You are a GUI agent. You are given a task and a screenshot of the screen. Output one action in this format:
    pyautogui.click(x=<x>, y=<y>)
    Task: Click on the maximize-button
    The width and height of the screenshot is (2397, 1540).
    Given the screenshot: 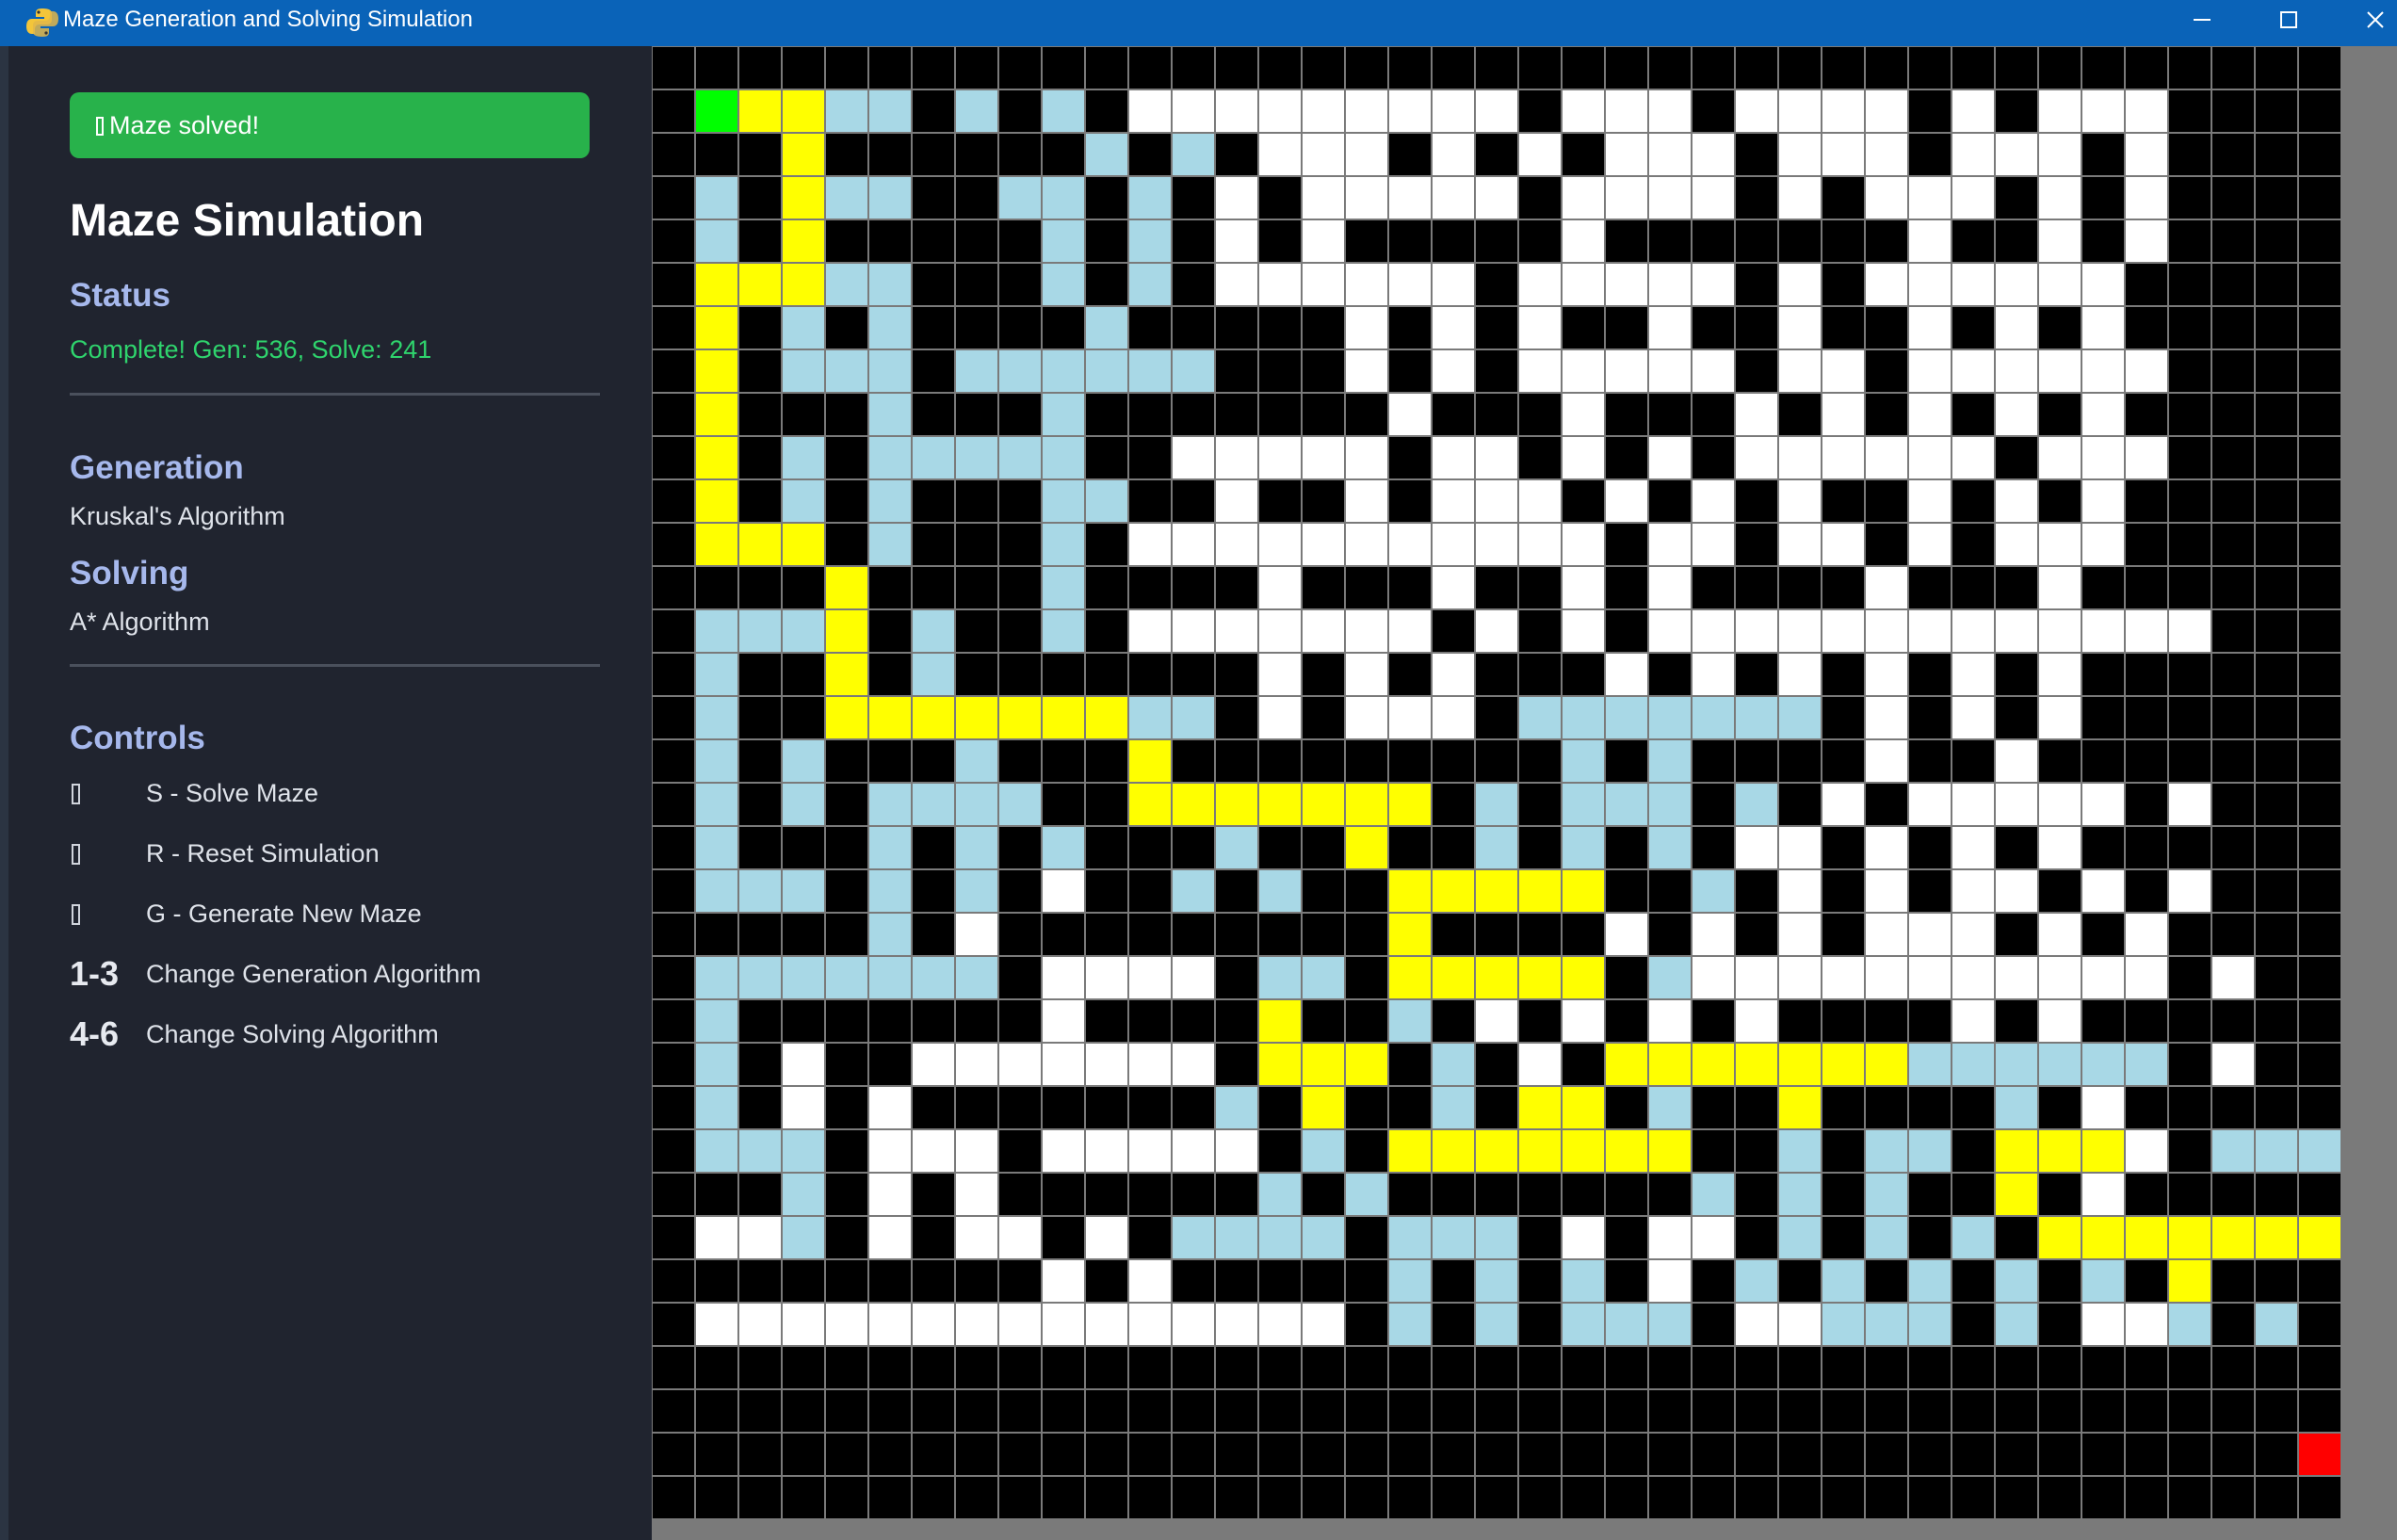 What is the action you would take?
    pyautogui.click(x=2289, y=20)
    